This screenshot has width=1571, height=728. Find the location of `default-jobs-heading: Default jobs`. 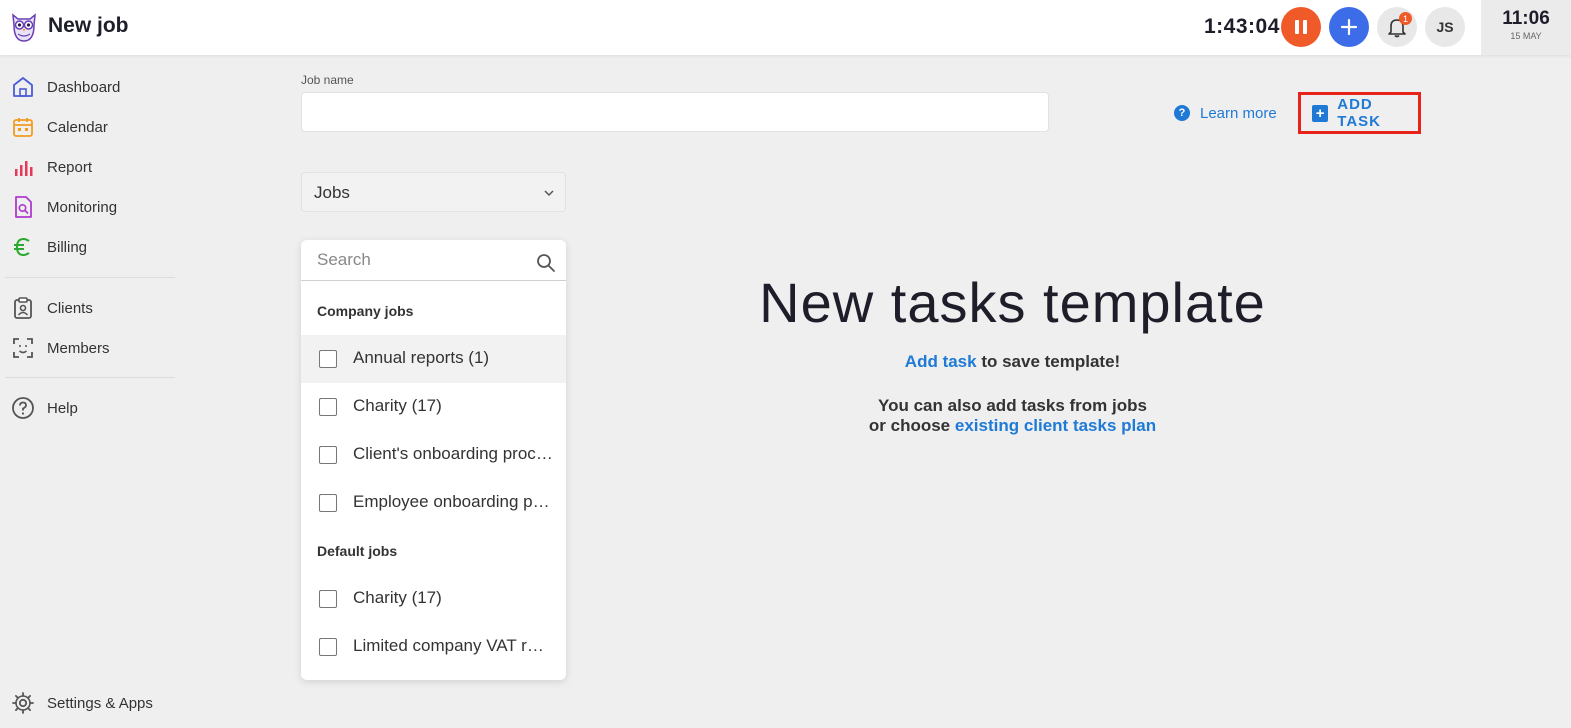

default-jobs-heading: Default jobs is located at coordinates (357, 551).